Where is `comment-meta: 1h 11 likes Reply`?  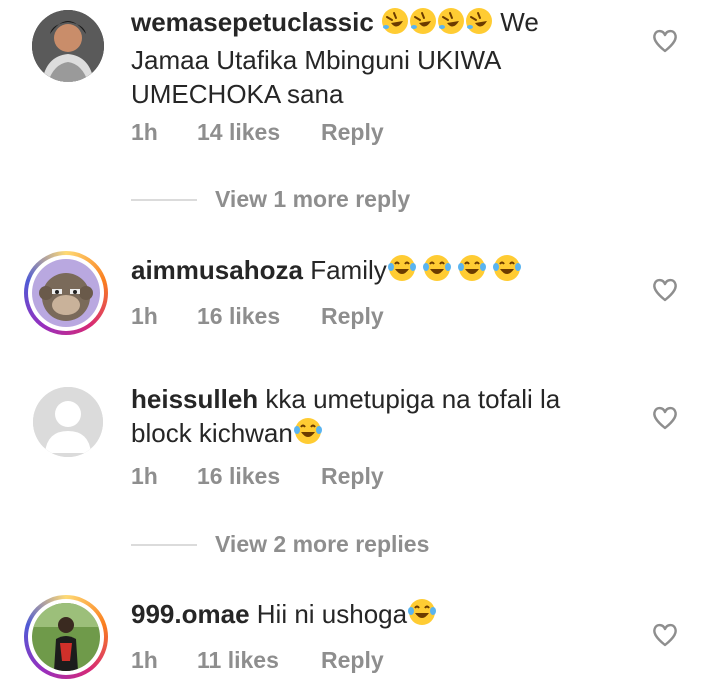 comment-meta: 1h 11 likes Reply is located at coordinates (257, 660).